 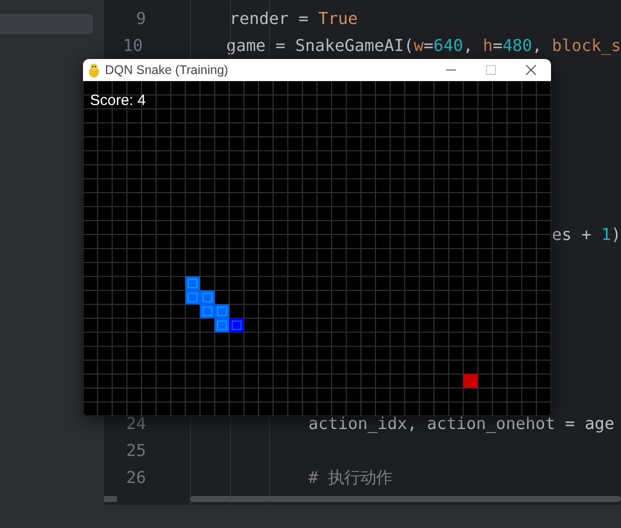 What do you see at coordinates (135, 478) in the screenshot?
I see `line-number: 26` at bounding box center [135, 478].